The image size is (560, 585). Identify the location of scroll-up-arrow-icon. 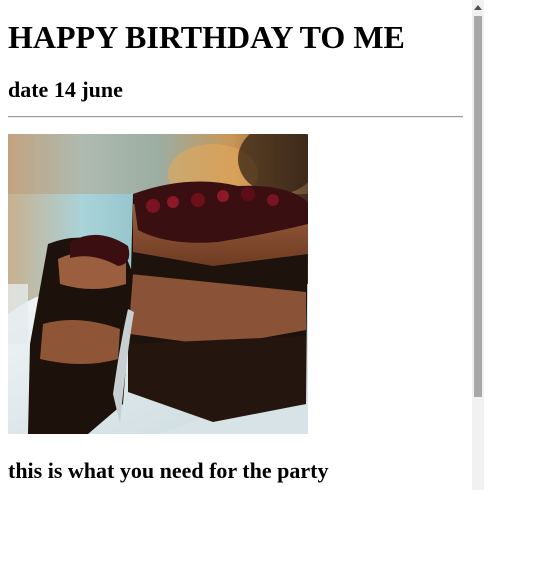
(478, 7).